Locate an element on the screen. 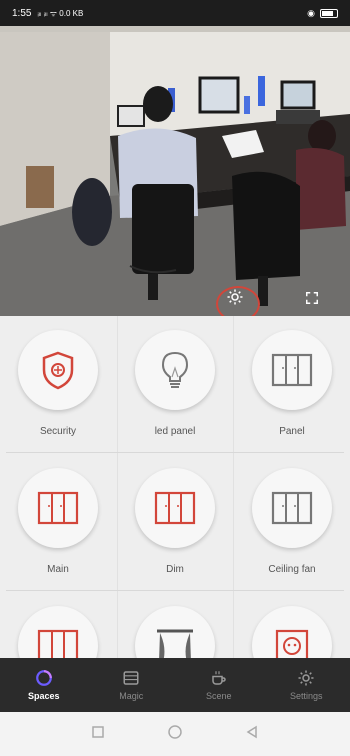 This screenshot has width=350, height=756. circle-icon is located at coordinates (175, 731).